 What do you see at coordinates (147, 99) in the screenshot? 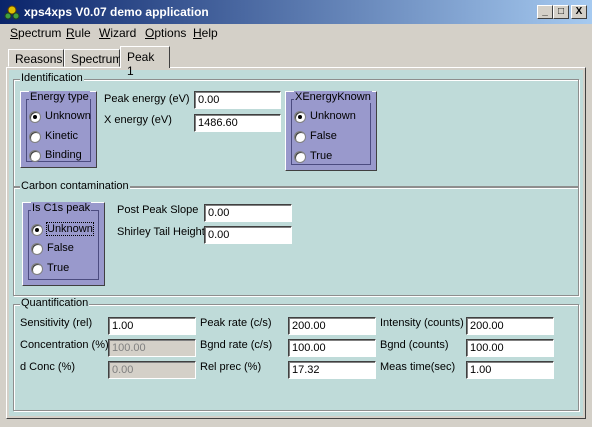
I see `peak-energy-label: Peak energy (eV)` at bounding box center [147, 99].